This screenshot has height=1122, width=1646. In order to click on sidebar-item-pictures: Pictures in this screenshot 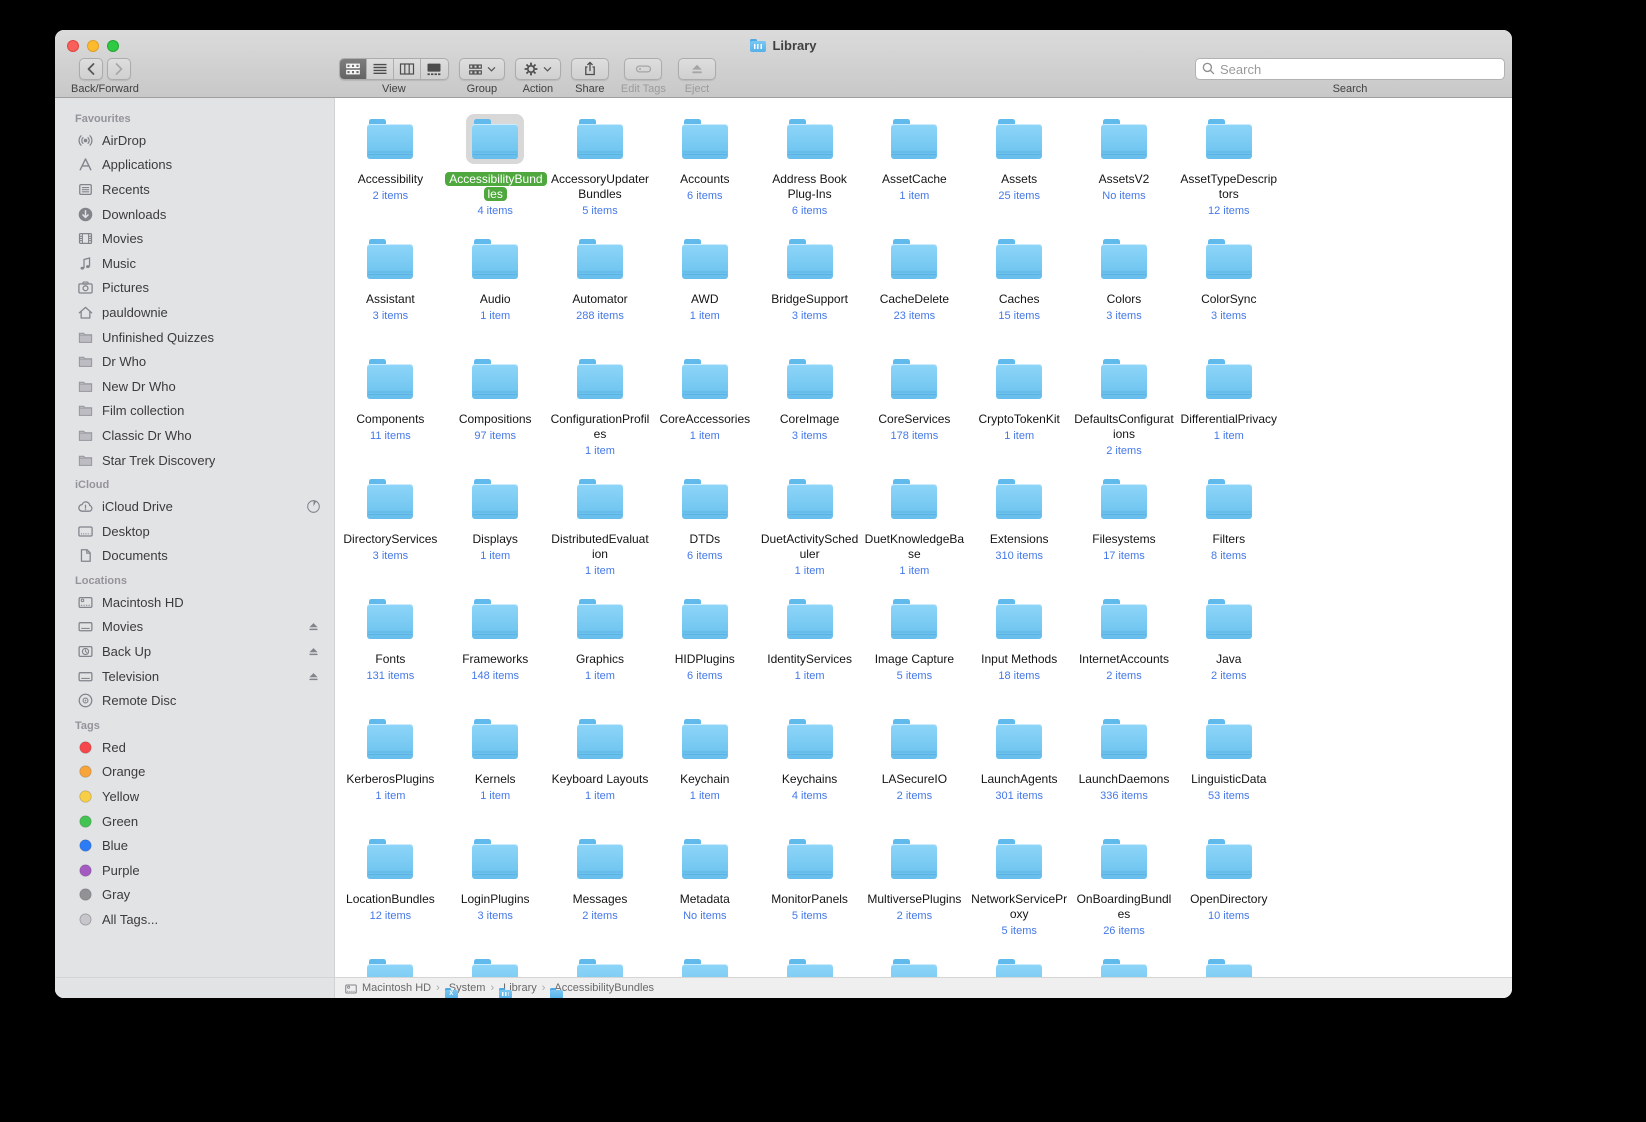, I will do `click(194, 288)`.